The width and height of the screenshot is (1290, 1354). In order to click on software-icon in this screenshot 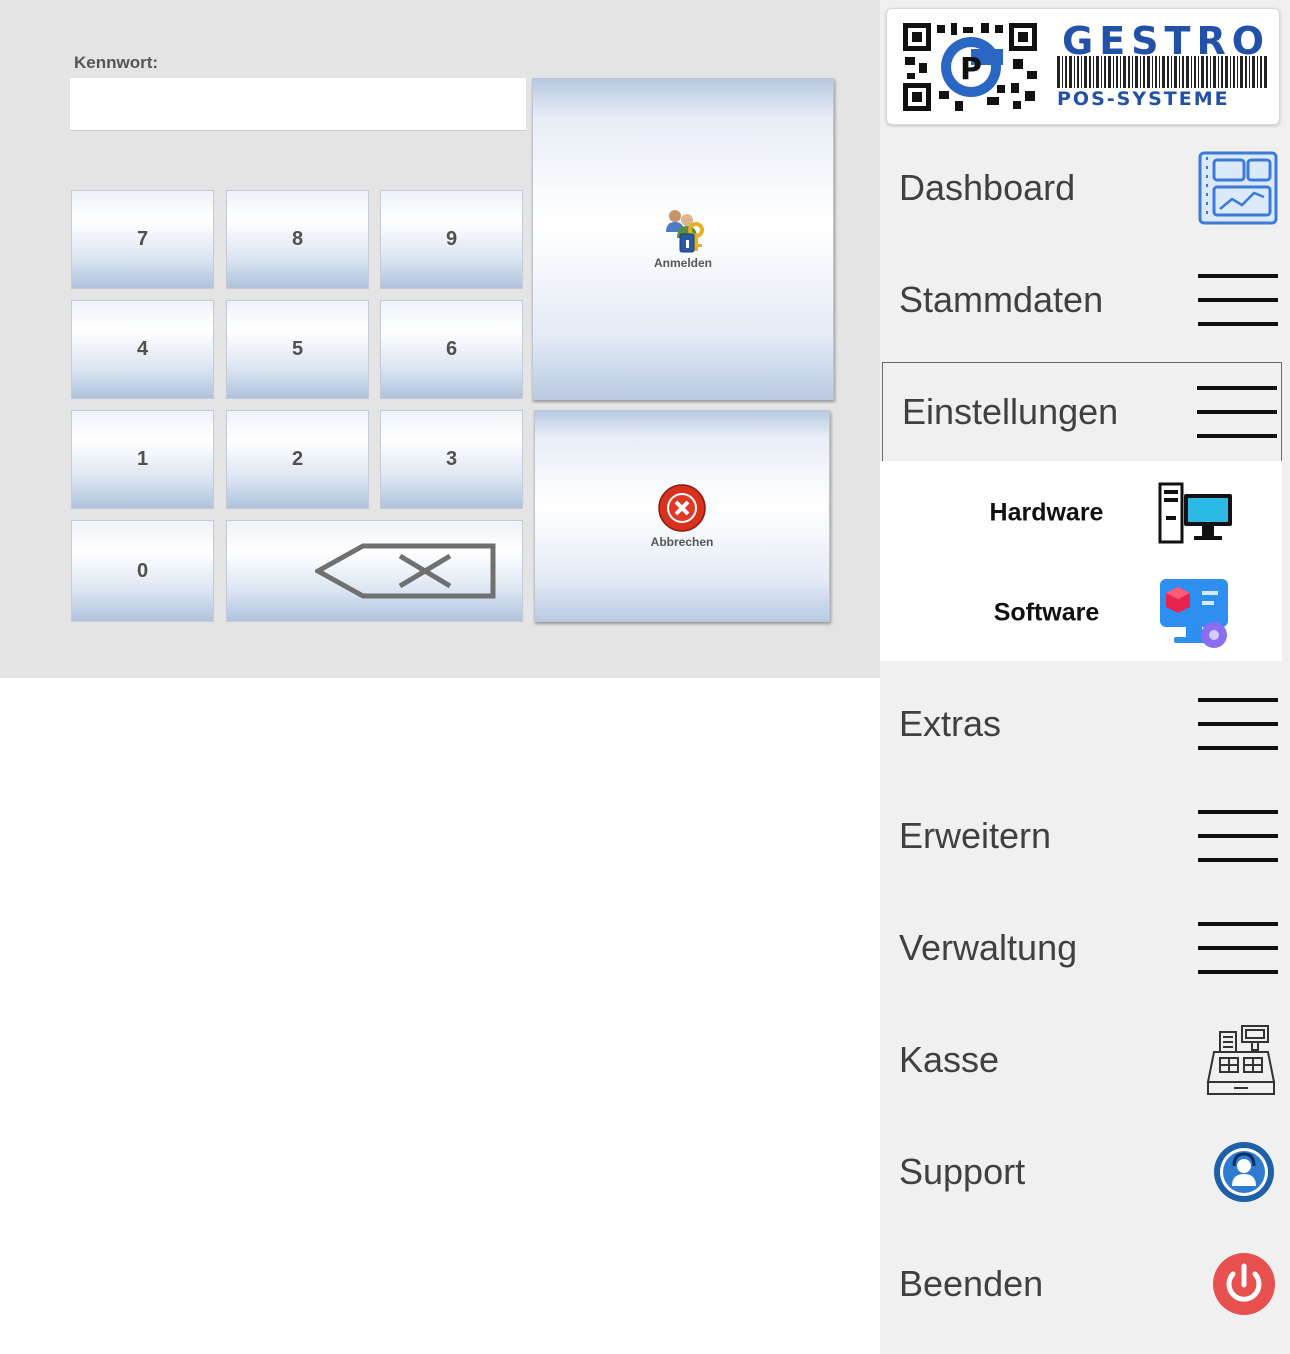, I will do `click(1194, 613)`.